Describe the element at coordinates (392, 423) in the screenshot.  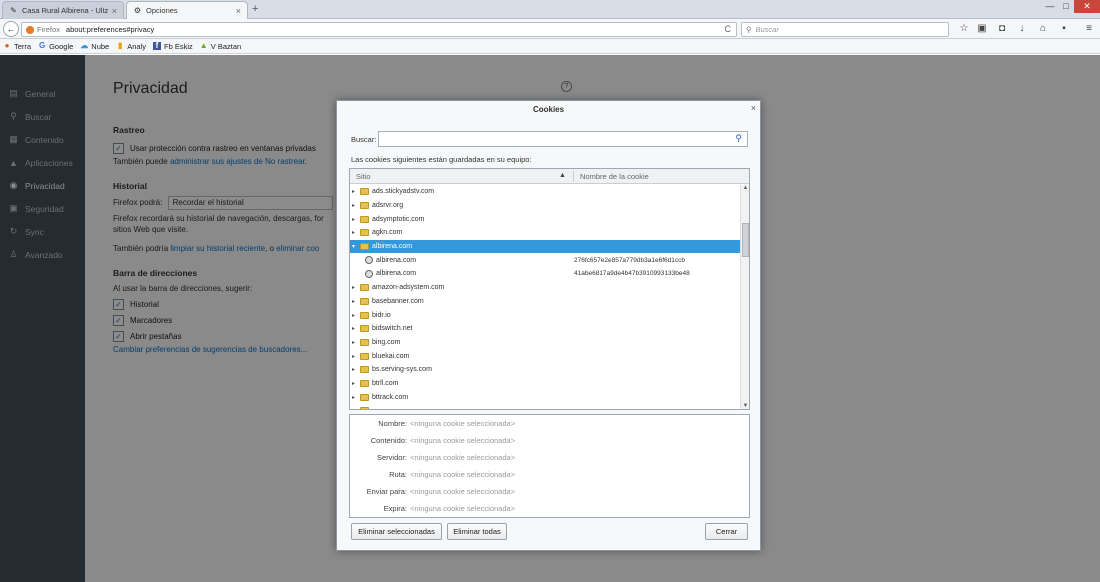
I see `detail-label: Nombre:` at that location.